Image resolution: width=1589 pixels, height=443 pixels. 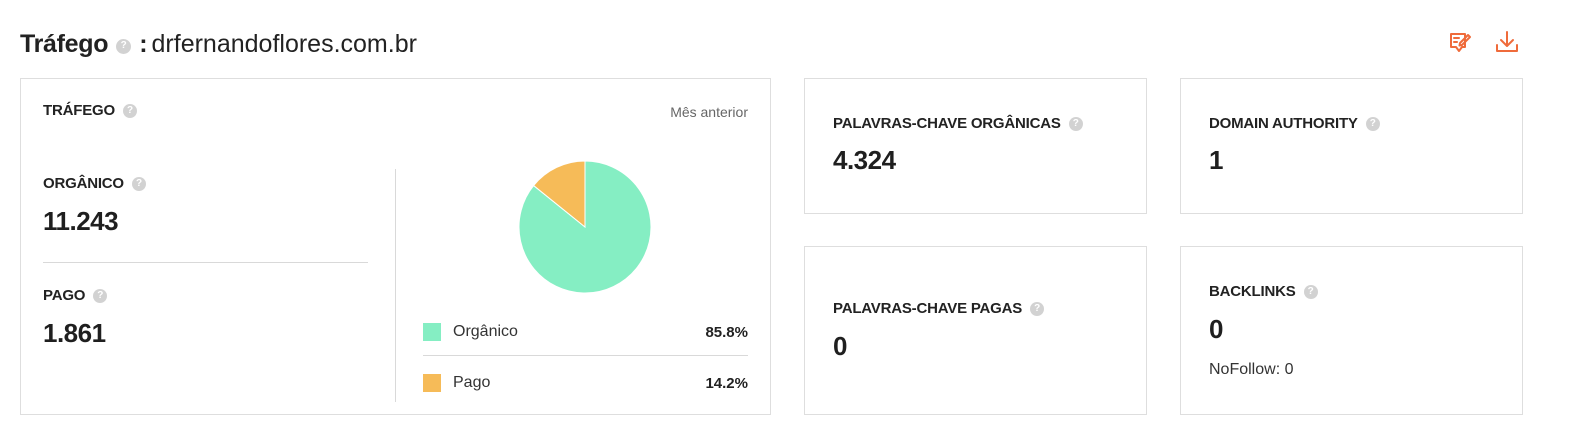 What do you see at coordinates (585, 332) in the screenshot?
I see `legend-item-organic: Orgânico 85.8%` at bounding box center [585, 332].